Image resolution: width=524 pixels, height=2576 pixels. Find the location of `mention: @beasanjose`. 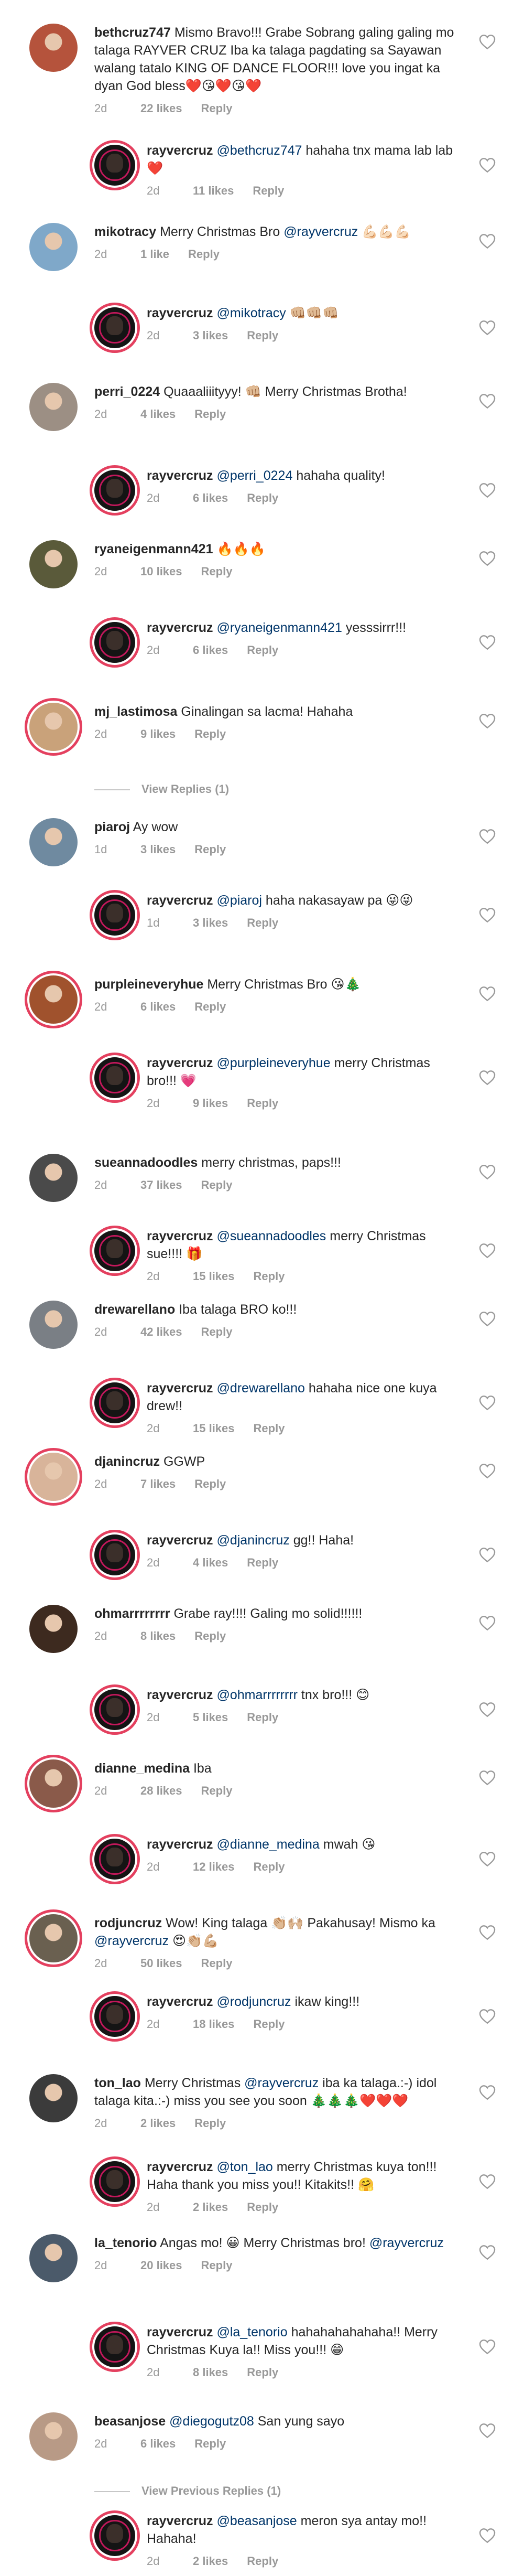

mention: @beasanjose is located at coordinates (256, 2521).